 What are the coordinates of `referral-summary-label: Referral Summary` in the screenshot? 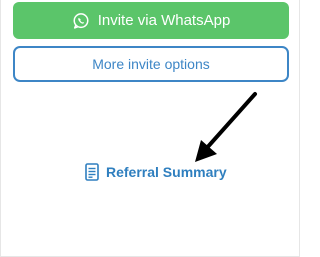 It's located at (166, 172).